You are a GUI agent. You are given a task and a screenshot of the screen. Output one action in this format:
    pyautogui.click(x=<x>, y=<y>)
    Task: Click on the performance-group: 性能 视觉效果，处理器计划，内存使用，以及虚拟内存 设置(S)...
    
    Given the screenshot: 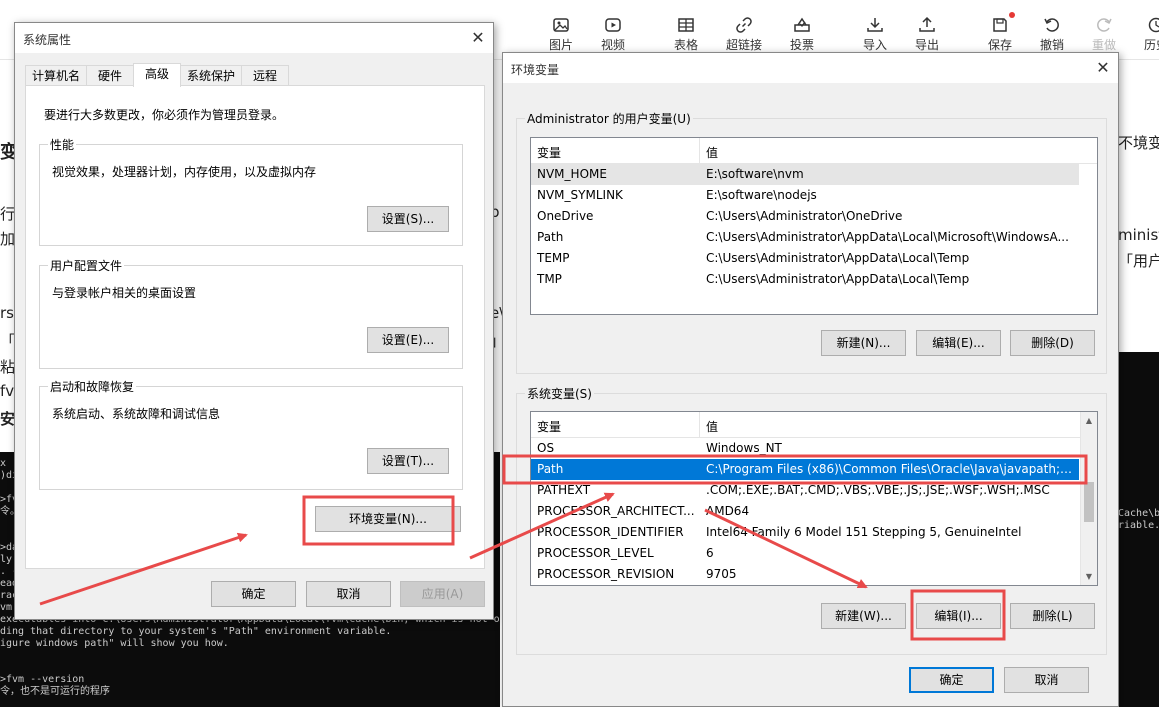 What is the action you would take?
    pyautogui.click(x=251, y=191)
    